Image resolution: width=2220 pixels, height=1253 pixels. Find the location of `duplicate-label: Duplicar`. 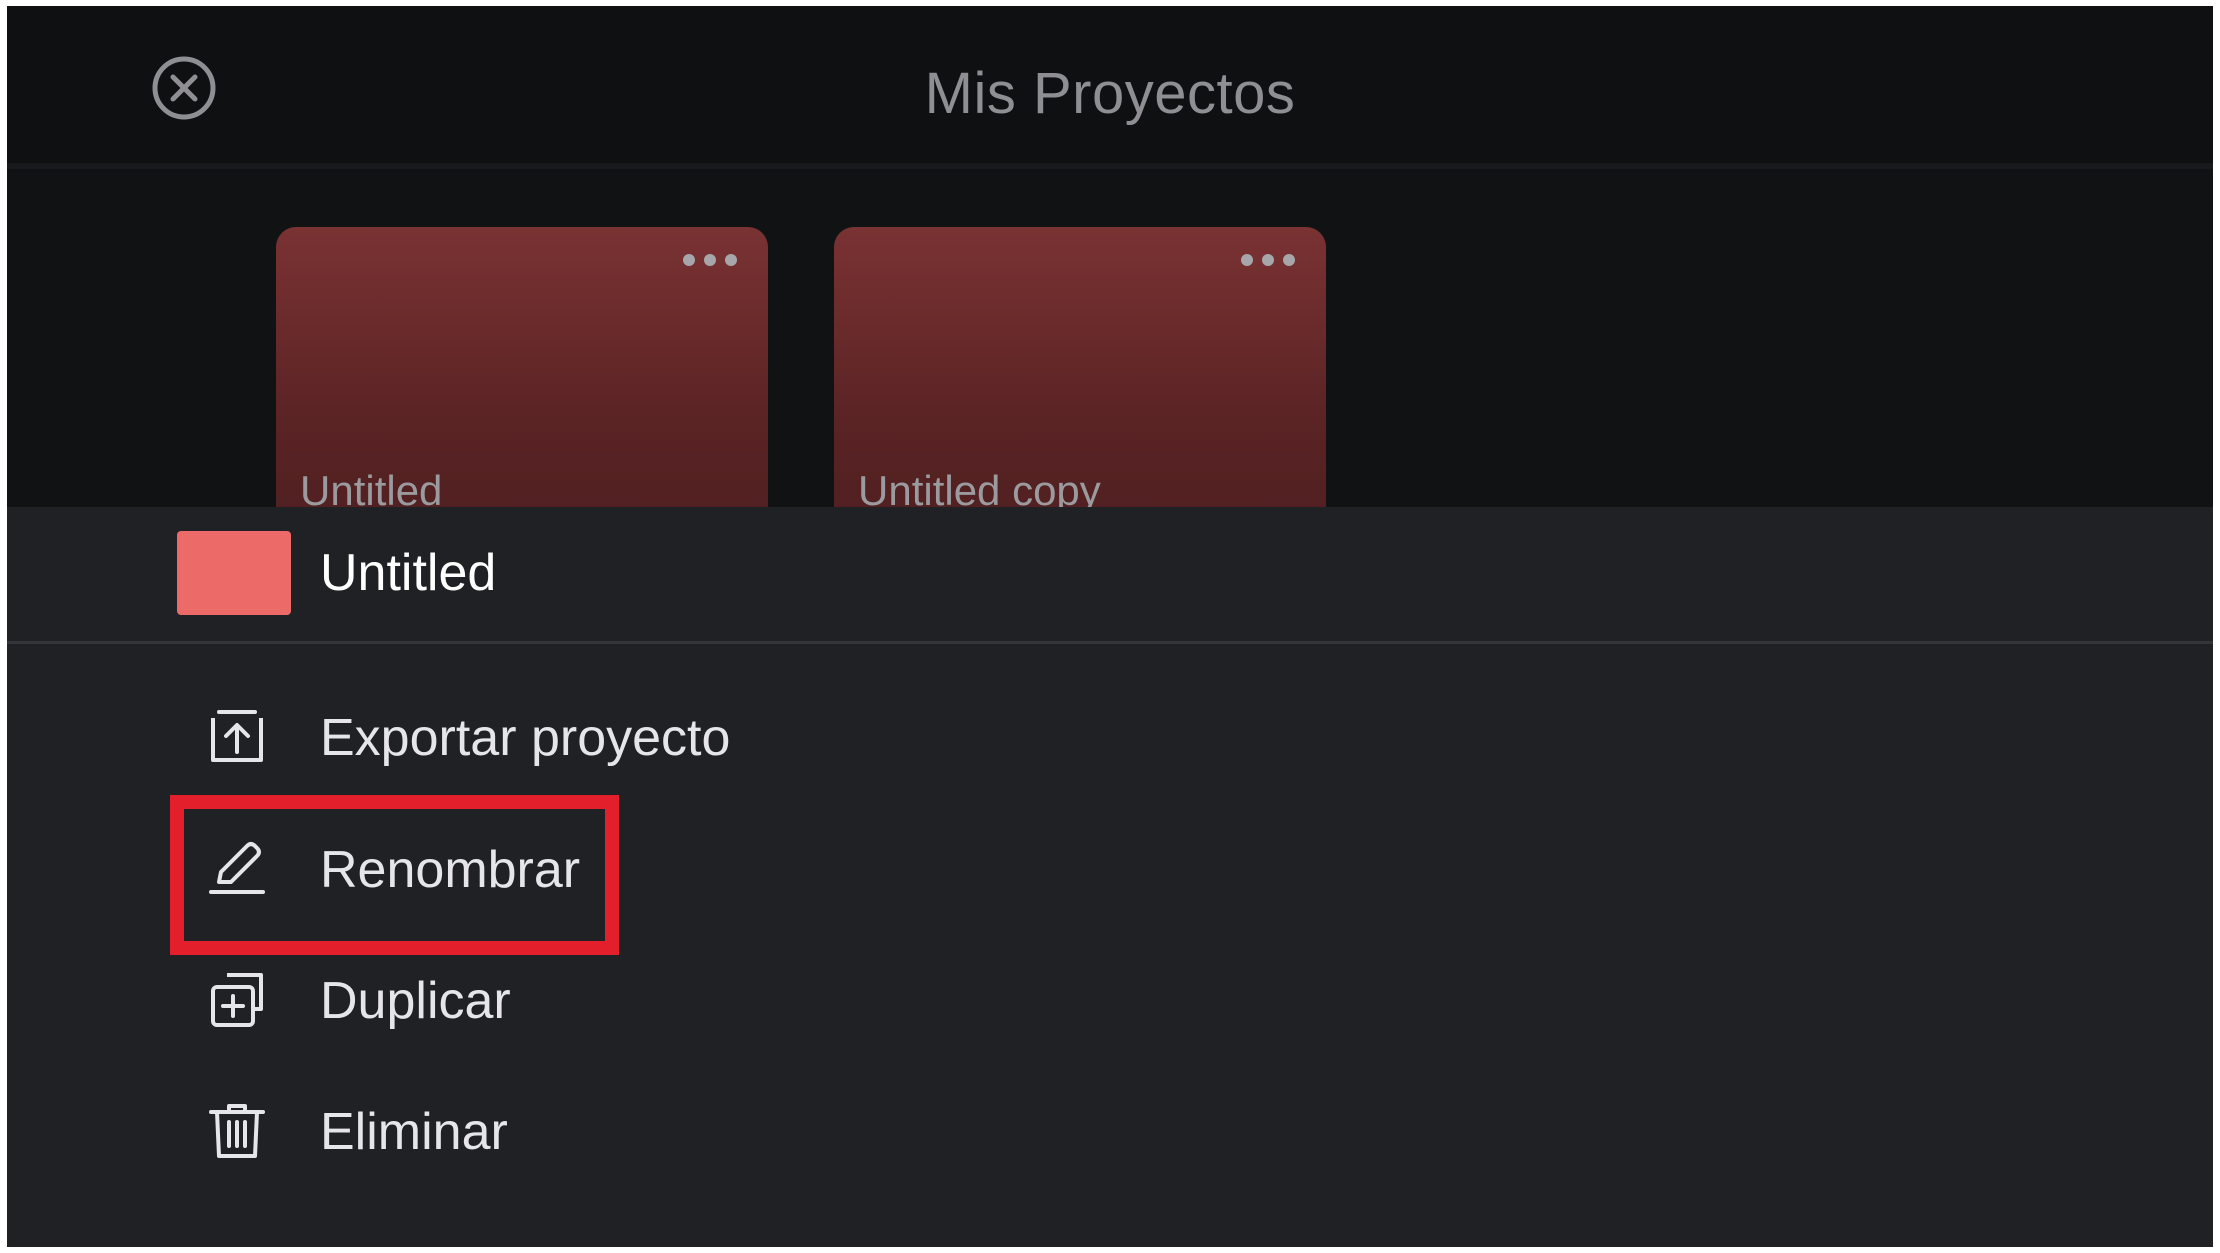

duplicate-label: Duplicar is located at coordinates (415, 1001).